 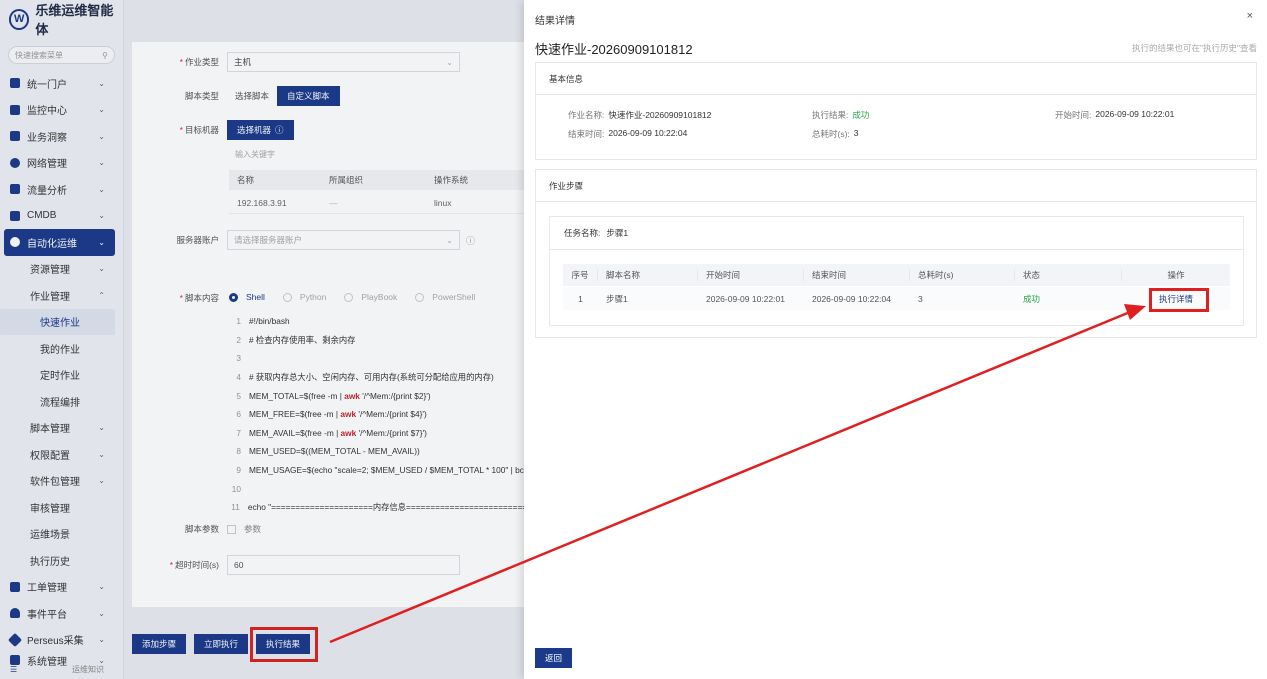 What do you see at coordinates (896, 233) in the screenshot?
I see `task-name: 任务名称: 步骤1` at bounding box center [896, 233].